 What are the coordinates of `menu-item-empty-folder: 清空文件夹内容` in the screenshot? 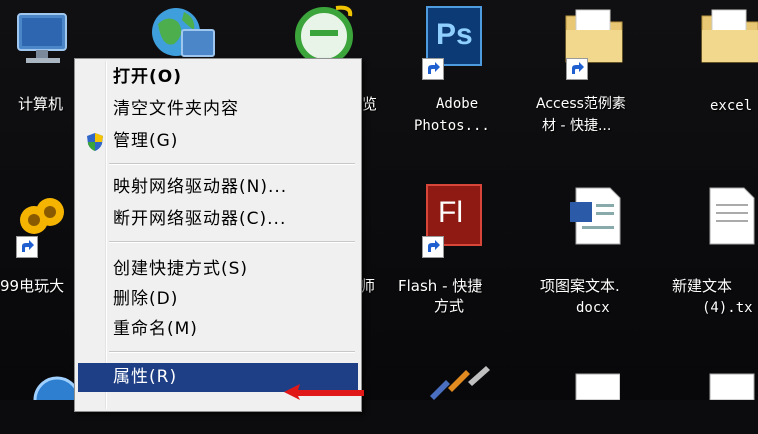 It's located at (218, 109).